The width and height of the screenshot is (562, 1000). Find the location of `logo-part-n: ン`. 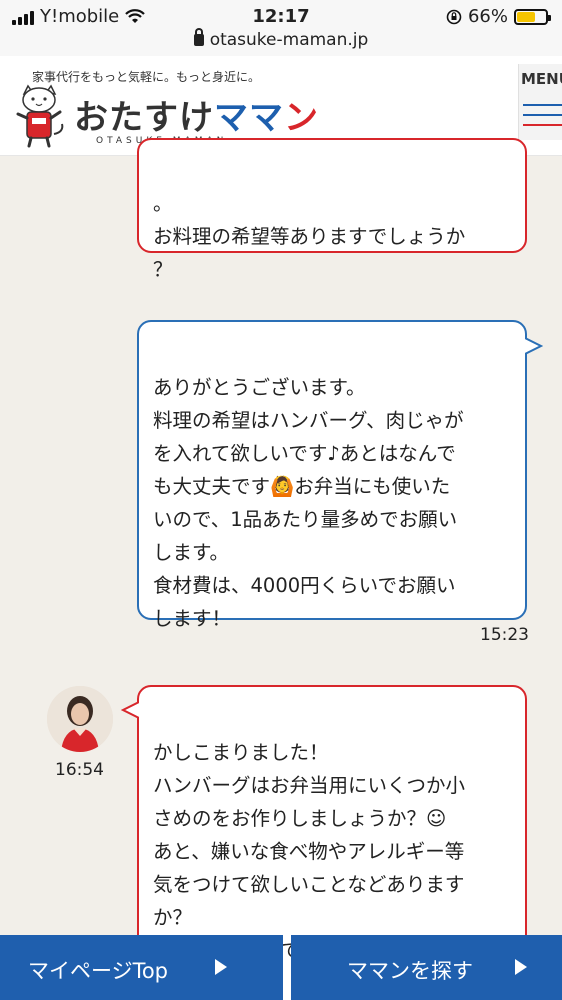

logo-part-n: ン is located at coordinates (301, 118).